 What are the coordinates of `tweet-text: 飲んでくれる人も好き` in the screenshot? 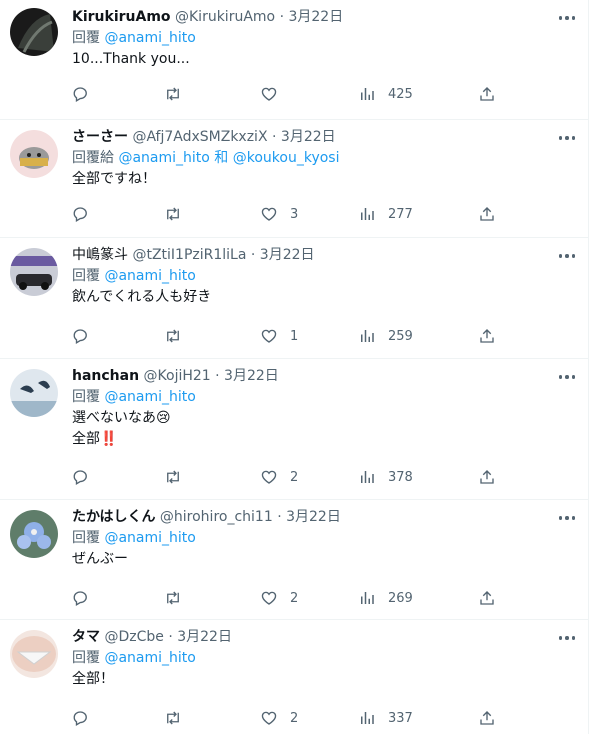 It's located at (142, 297).